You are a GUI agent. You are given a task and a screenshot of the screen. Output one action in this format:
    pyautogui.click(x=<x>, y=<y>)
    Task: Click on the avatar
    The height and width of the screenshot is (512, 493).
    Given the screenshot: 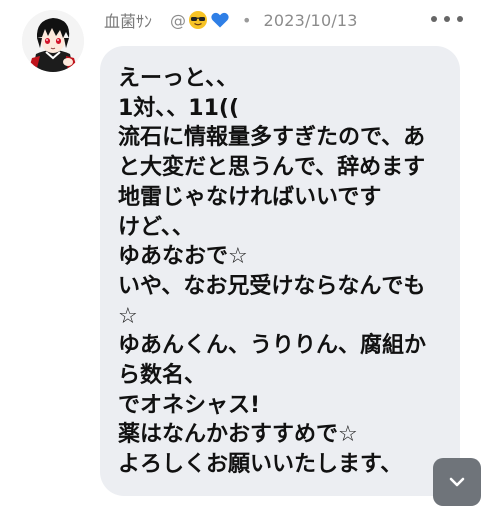 What is the action you would take?
    pyautogui.click(x=53, y=41)
    